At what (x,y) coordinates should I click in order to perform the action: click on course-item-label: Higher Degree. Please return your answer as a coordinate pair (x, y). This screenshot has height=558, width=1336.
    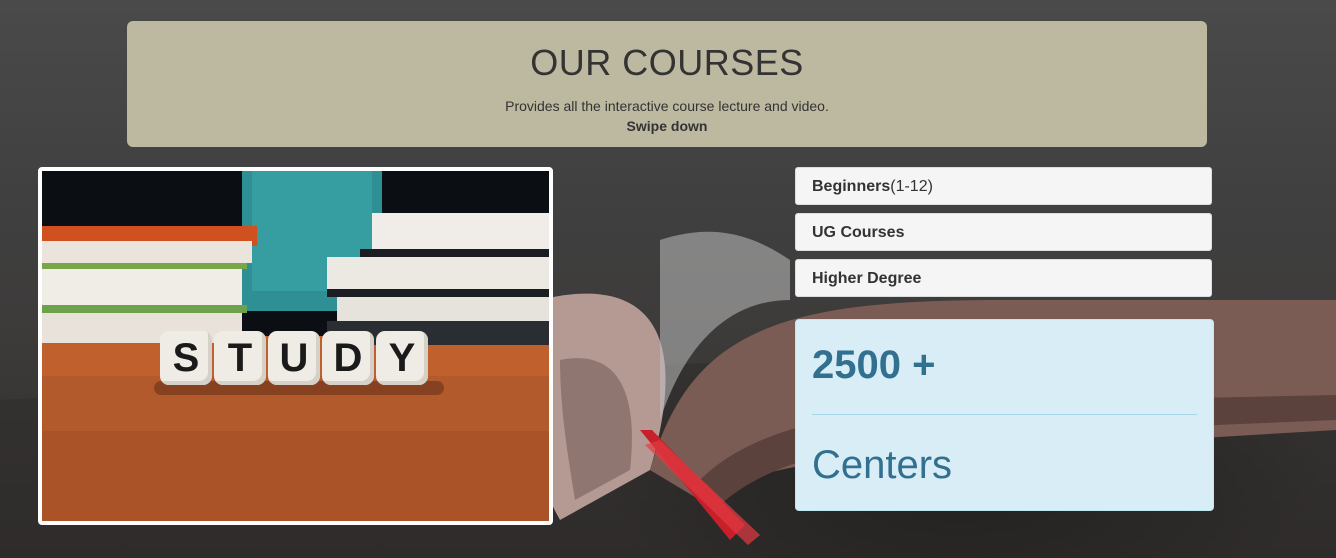
    Looking at the image, I should click on (867, 278).